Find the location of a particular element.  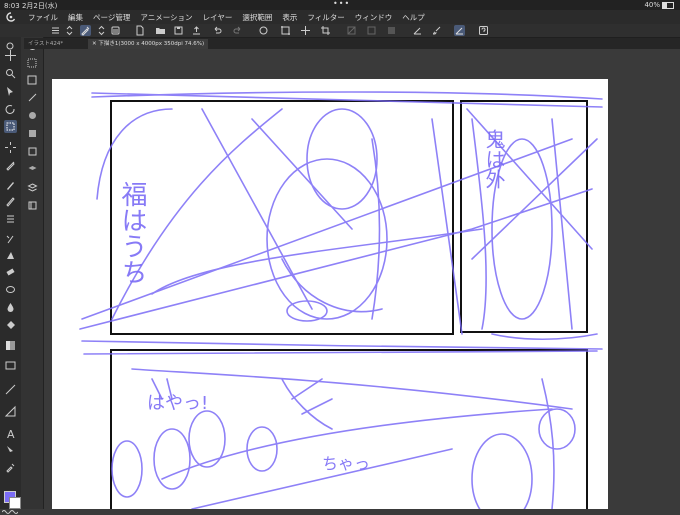

move-tool-icon is located at coordinates (10, 55).